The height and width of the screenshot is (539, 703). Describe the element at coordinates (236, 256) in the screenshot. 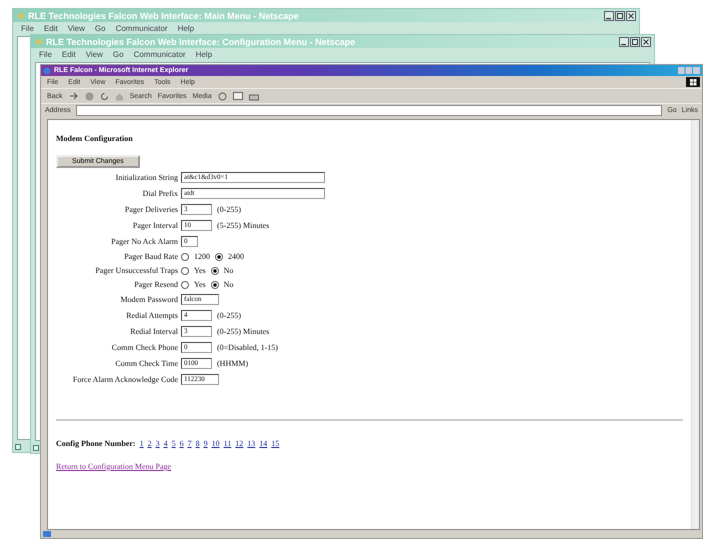

I see `radio-label: 2400` at that location.